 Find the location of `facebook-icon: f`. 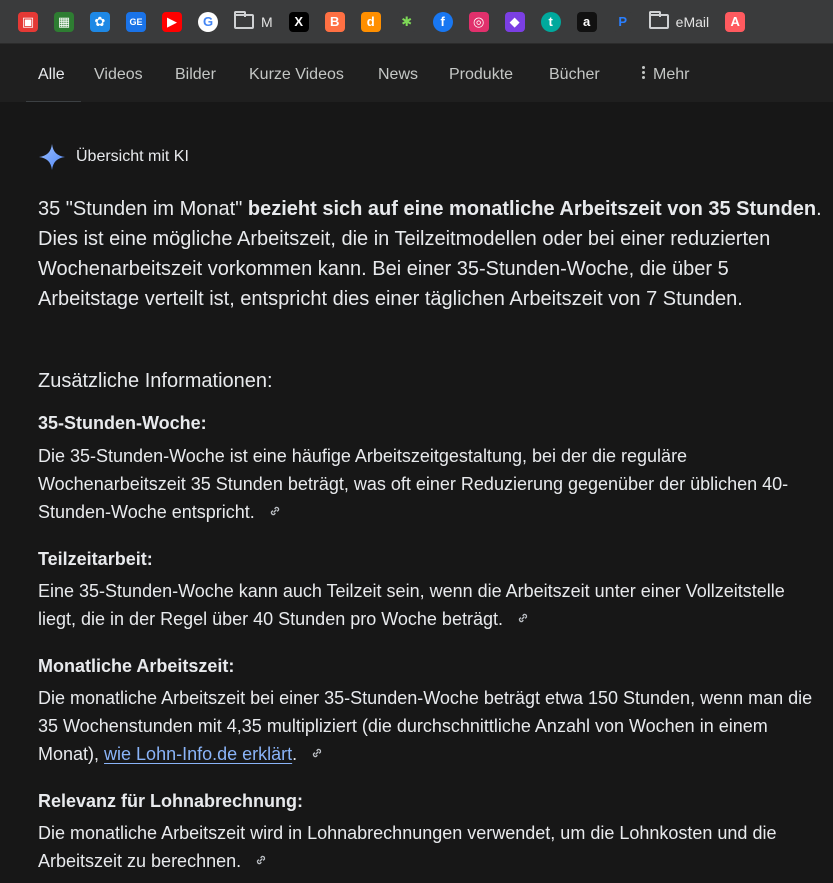

facebook-icon: f is located at coordinates (442, 21).